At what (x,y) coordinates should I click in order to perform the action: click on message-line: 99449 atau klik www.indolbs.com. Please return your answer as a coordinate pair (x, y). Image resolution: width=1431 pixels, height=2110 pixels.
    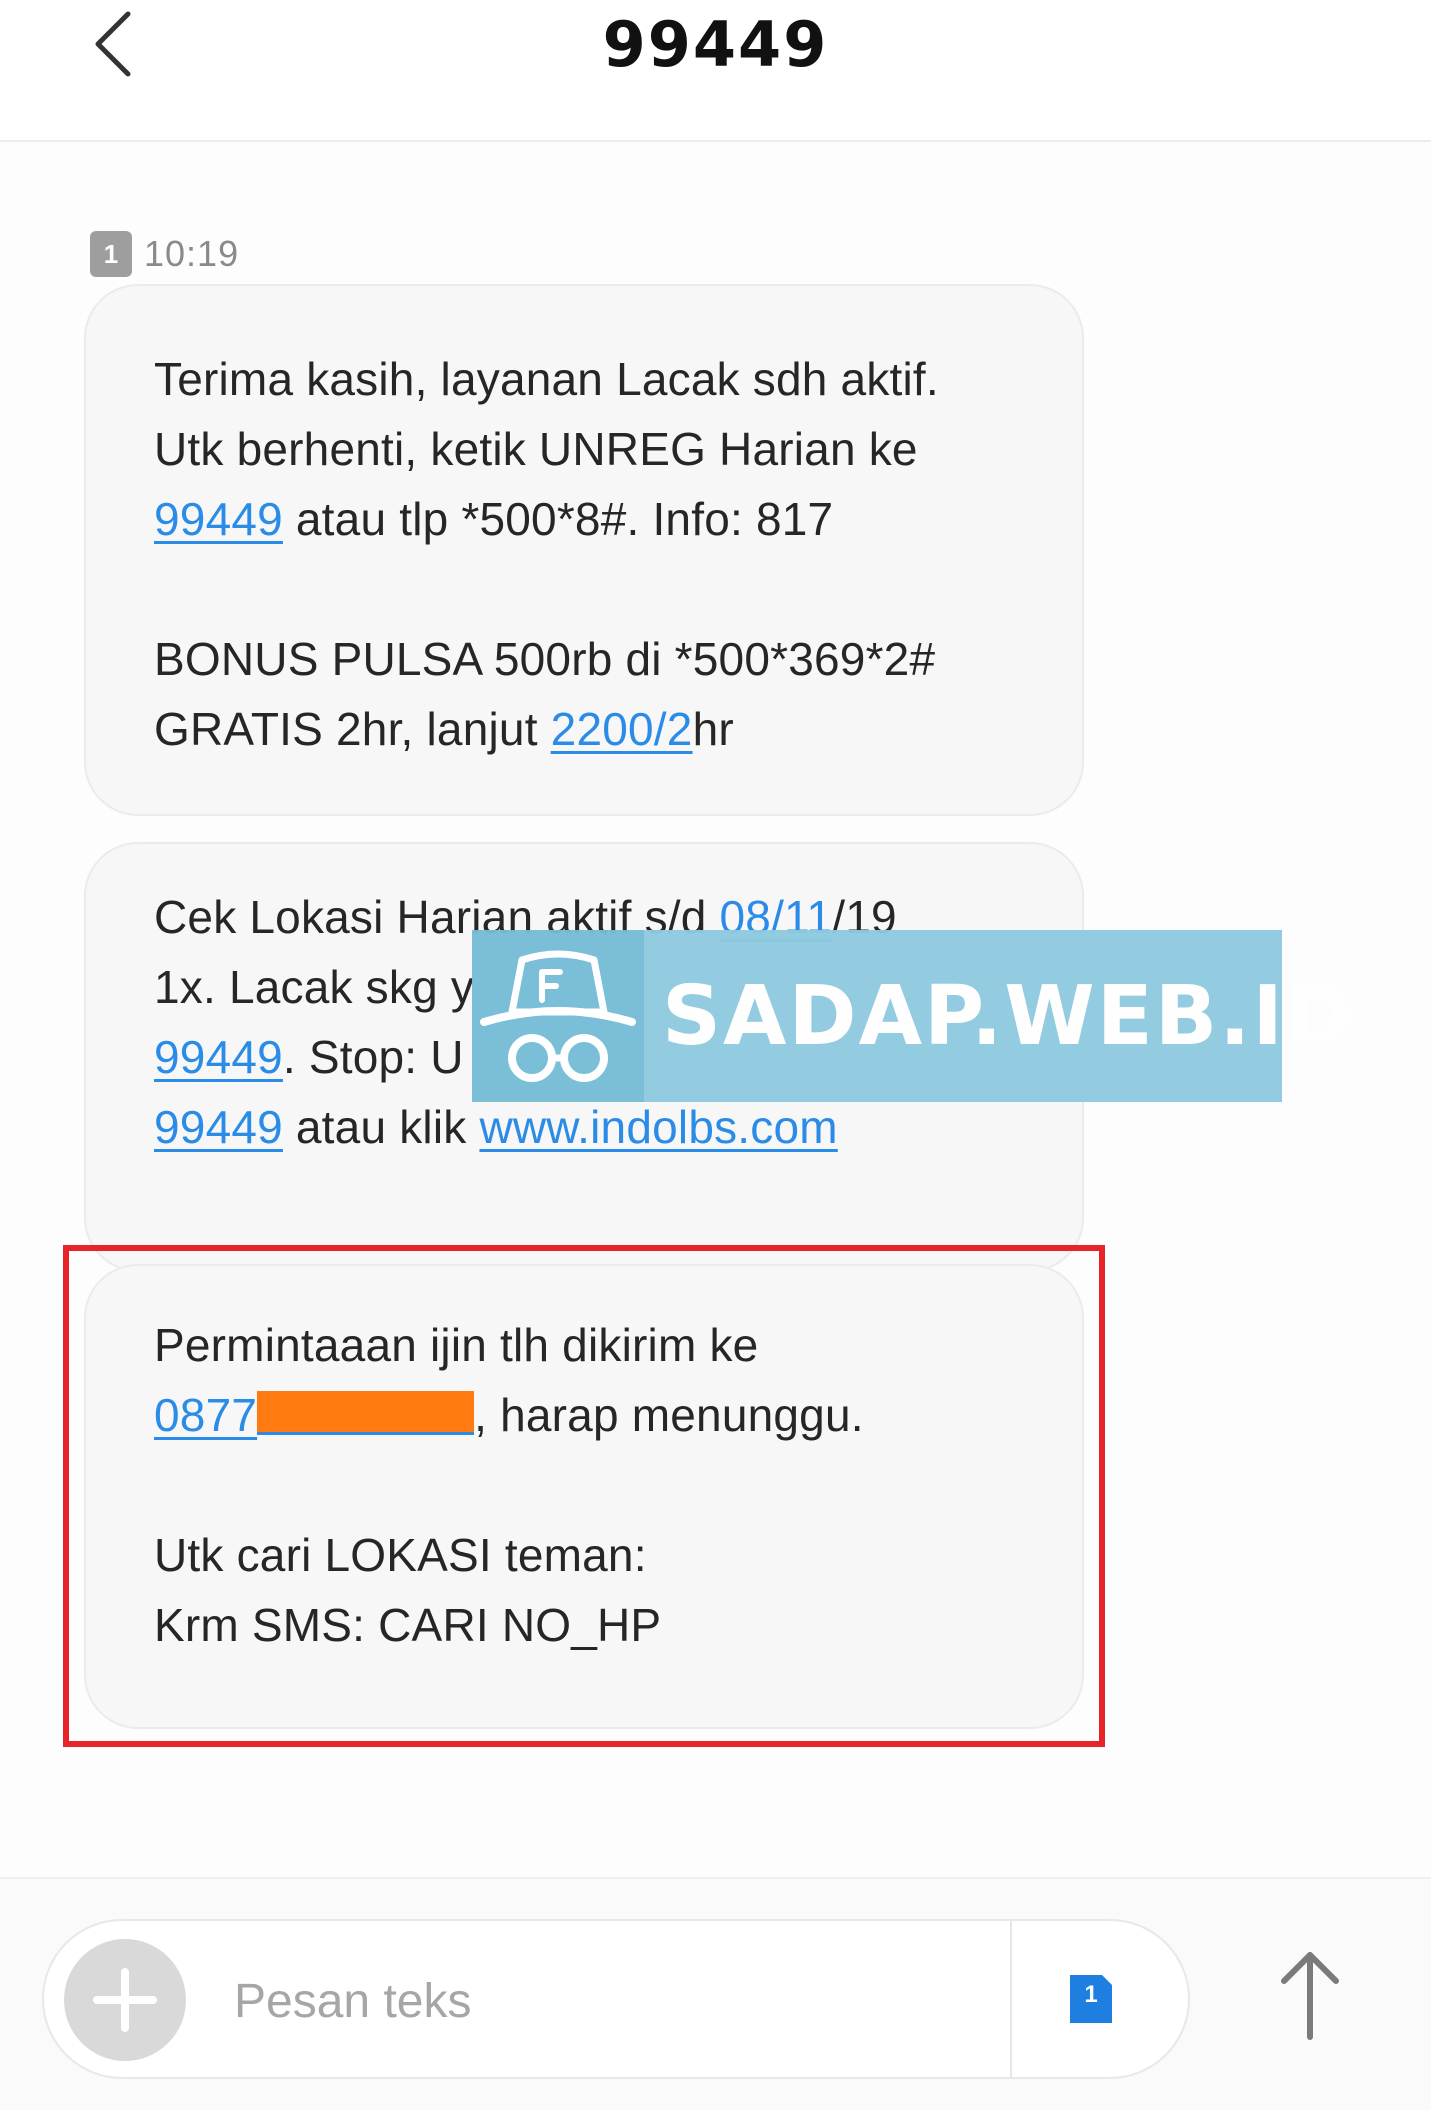
    Looking at the image, I should click on (585, 1127).